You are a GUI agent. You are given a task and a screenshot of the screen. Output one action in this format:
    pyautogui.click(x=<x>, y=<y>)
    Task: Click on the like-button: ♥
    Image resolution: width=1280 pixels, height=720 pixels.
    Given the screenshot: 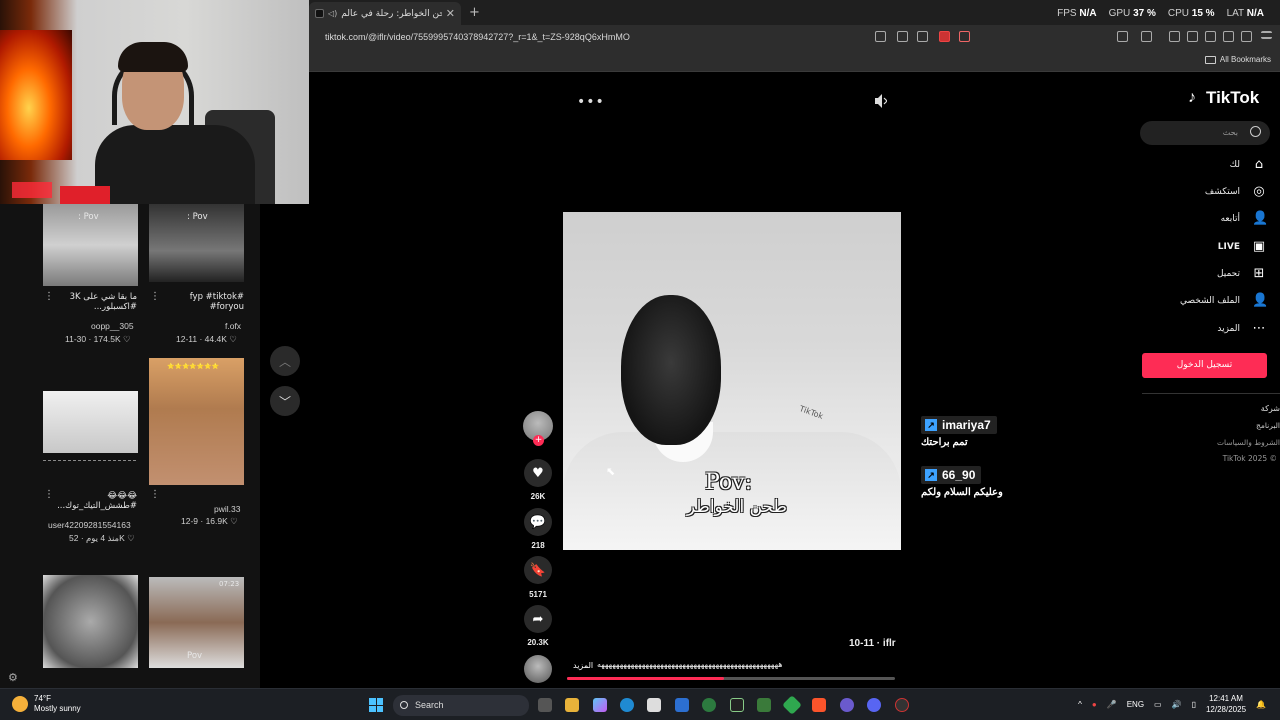 What is the action you would take?
    pyautogui.click(x=538, y=473)
    